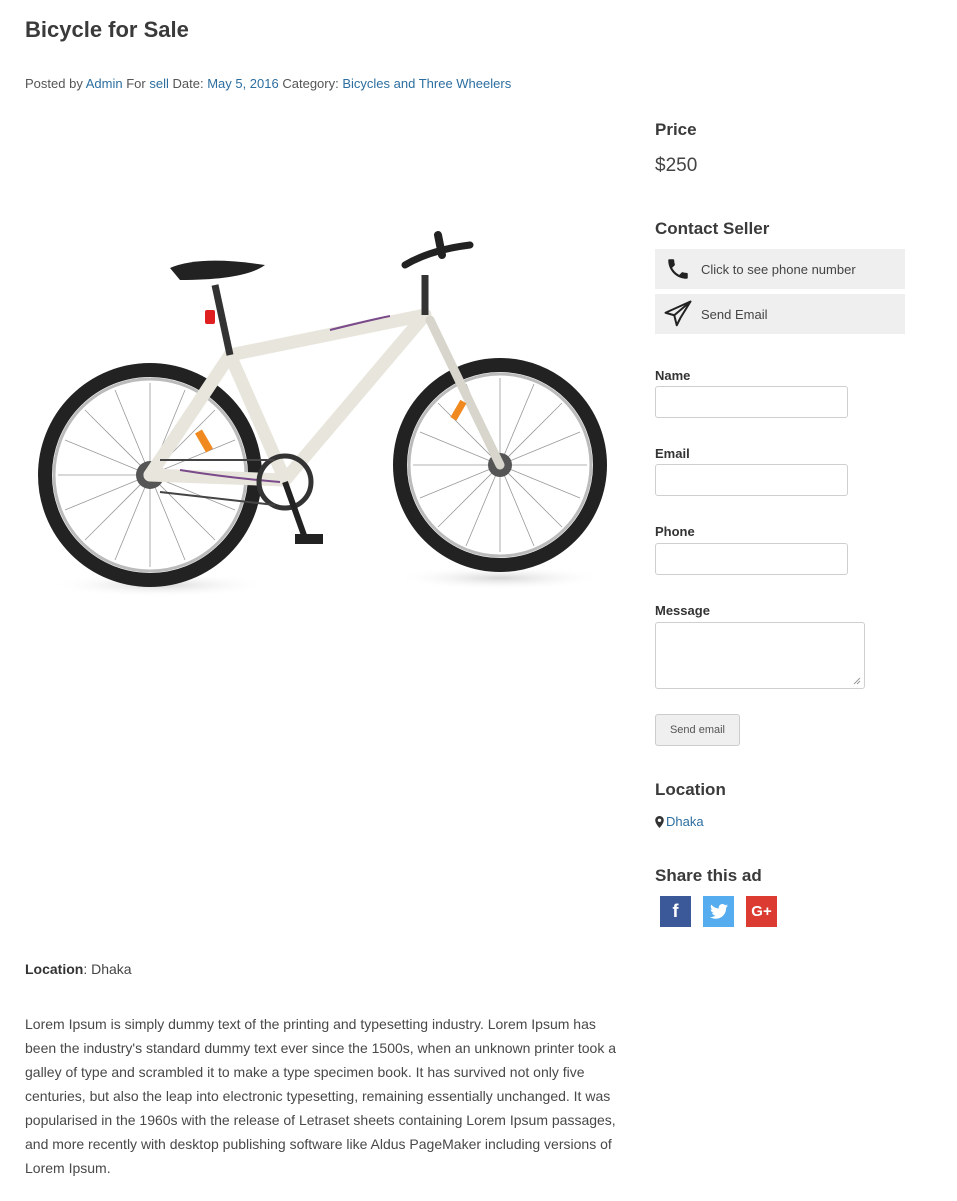 The width and height of the screenshot is (957, 1201). I want to click on send-email-button: Send email, so click(697, 730).